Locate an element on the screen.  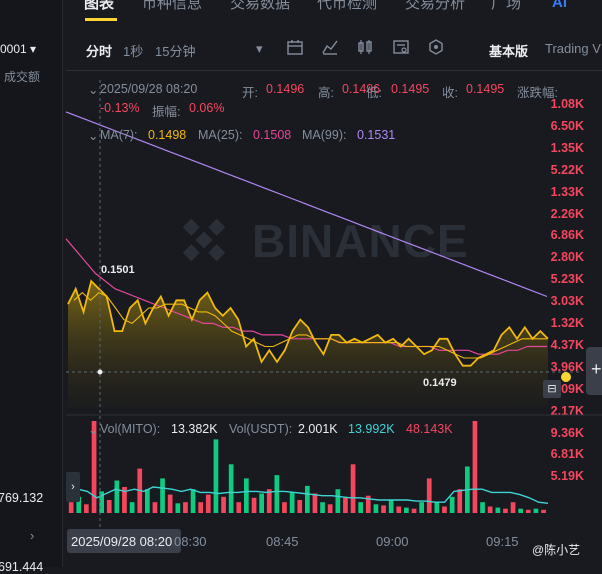
x-tick-label: 08:30 is located at coordinates (190, 541).